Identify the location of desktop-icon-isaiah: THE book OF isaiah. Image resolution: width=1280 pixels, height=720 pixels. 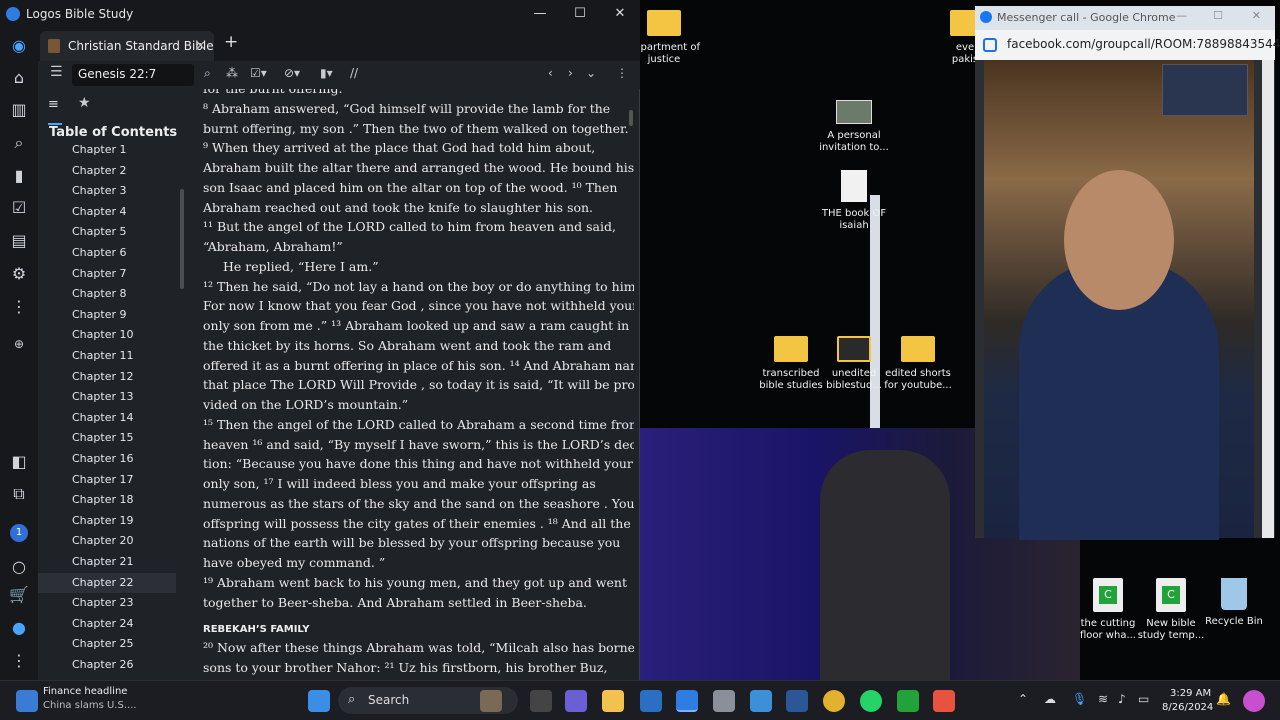
(854, 201).